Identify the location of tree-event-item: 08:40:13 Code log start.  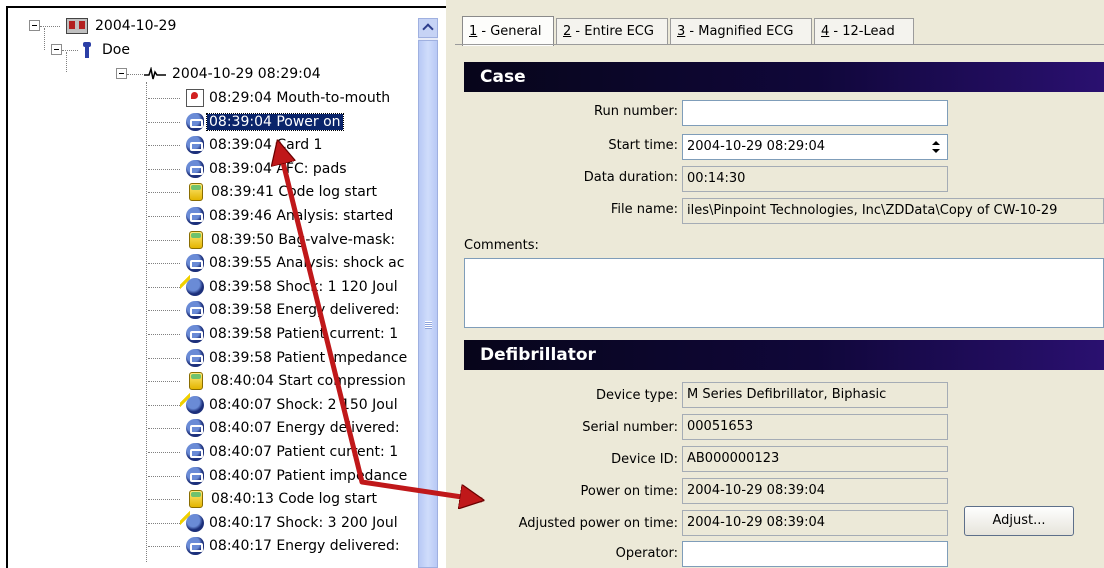
(282, 499).